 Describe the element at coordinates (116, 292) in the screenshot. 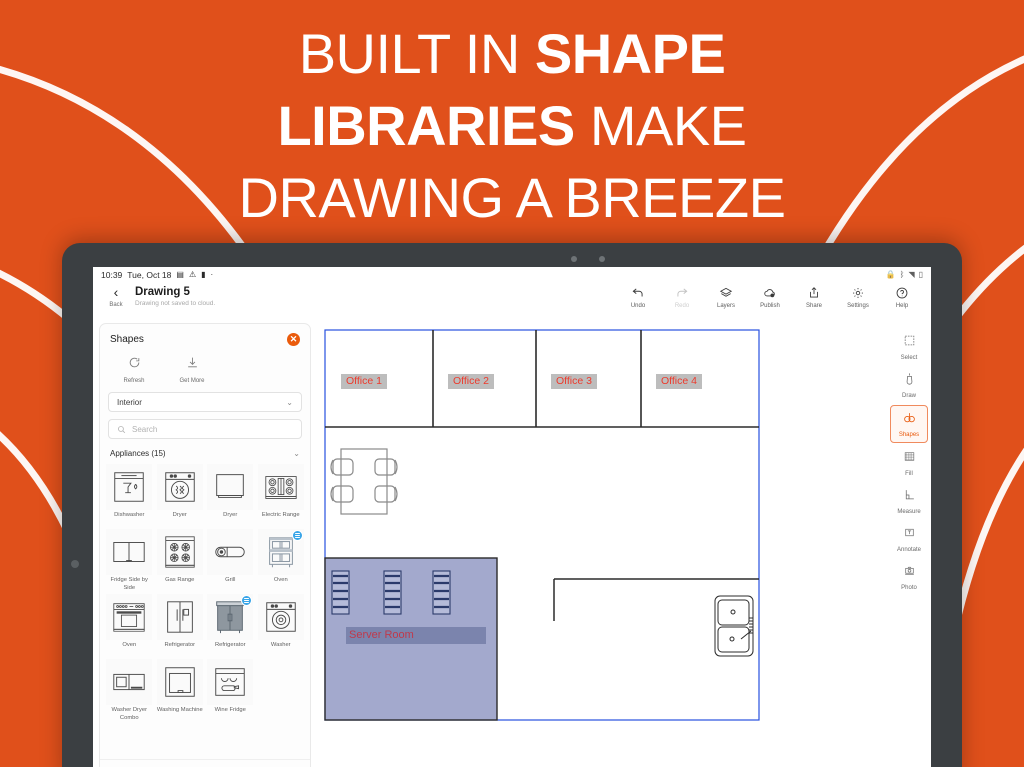

I see `chevron-left-icon: ‹` at that location.